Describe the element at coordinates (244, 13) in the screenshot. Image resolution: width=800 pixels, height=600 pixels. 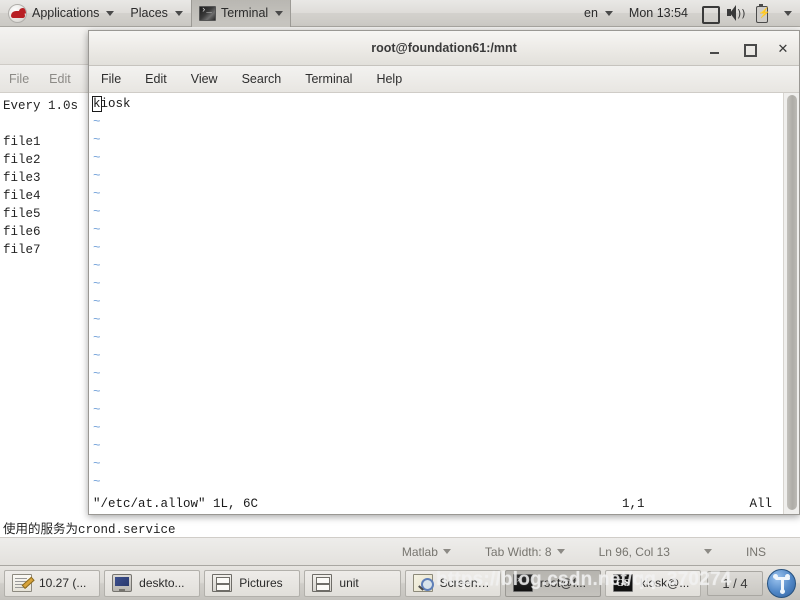
I see `terminal-app-menu-label: Terminal` at that location.